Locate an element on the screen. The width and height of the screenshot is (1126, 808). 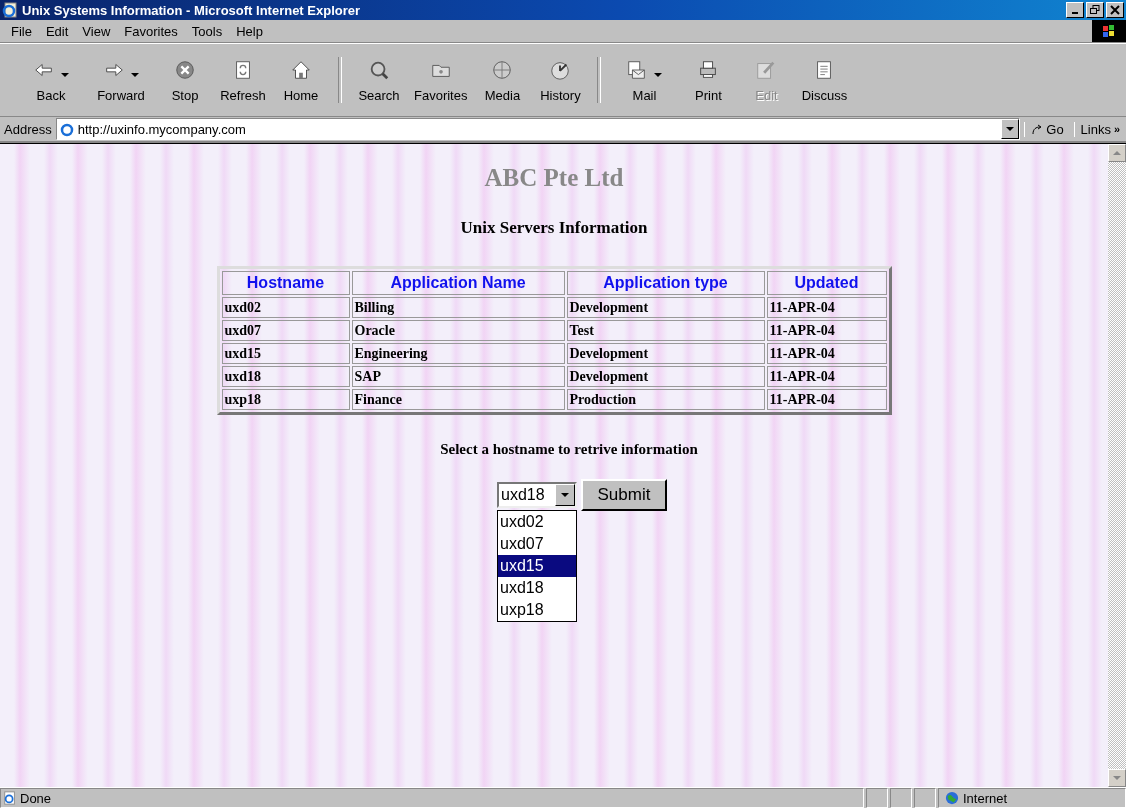
table-cell: Oracle is located at coordinates (458, 330).